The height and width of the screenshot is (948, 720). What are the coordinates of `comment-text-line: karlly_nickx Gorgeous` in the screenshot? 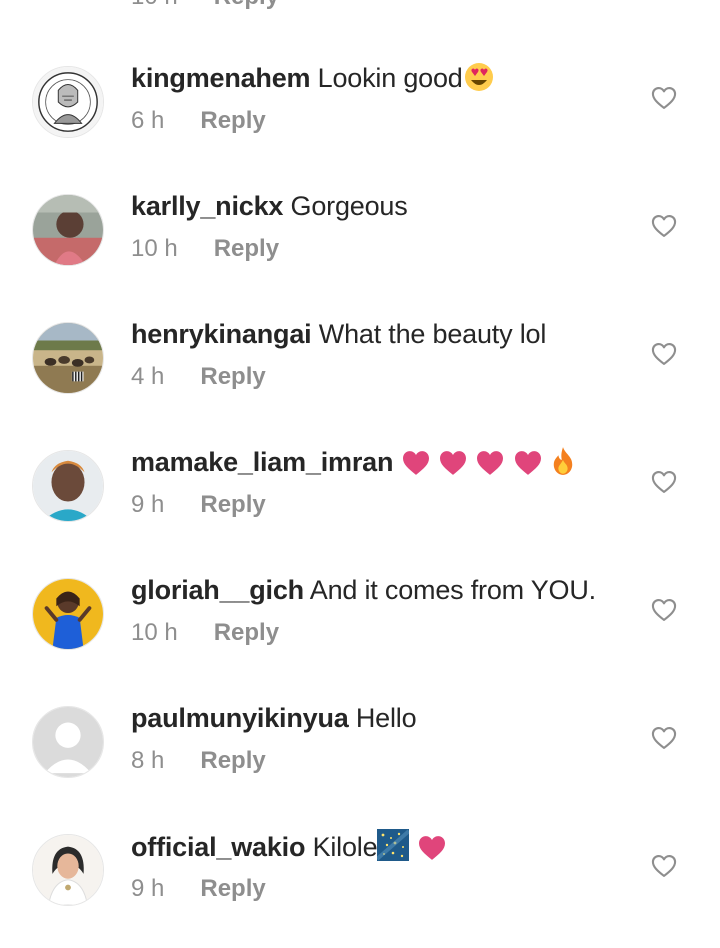 It's located at (269, 206).